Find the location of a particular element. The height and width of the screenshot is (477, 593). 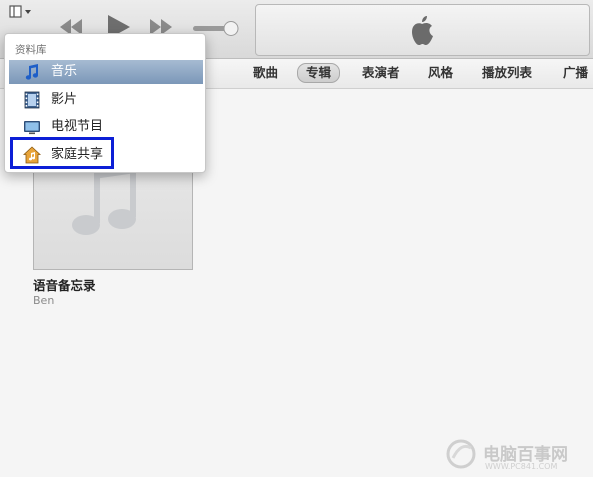

watermark-logo-icon is located at coordinates (461, 454).